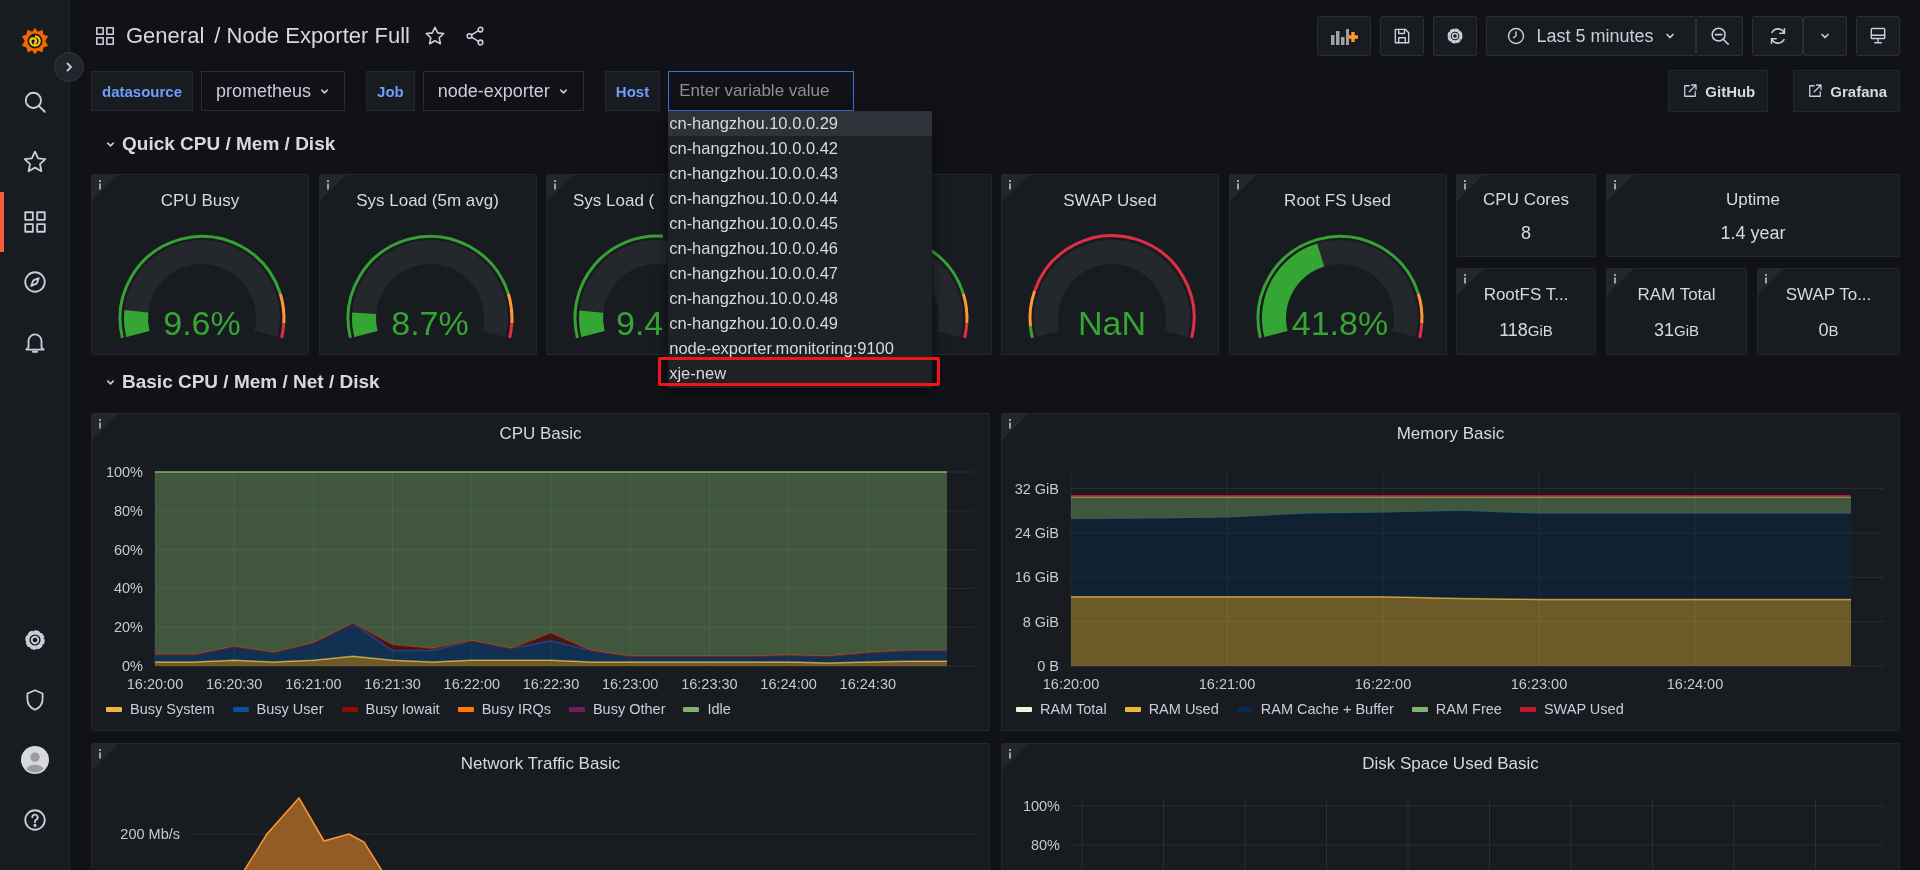 Image resolution: width=1920 pixels, height=870 pixels. What do you see at coordinates (312, 36) in the screenshot?
I see `dashboard-title: / Node Exporter Full` at bounding box center [312, 36].